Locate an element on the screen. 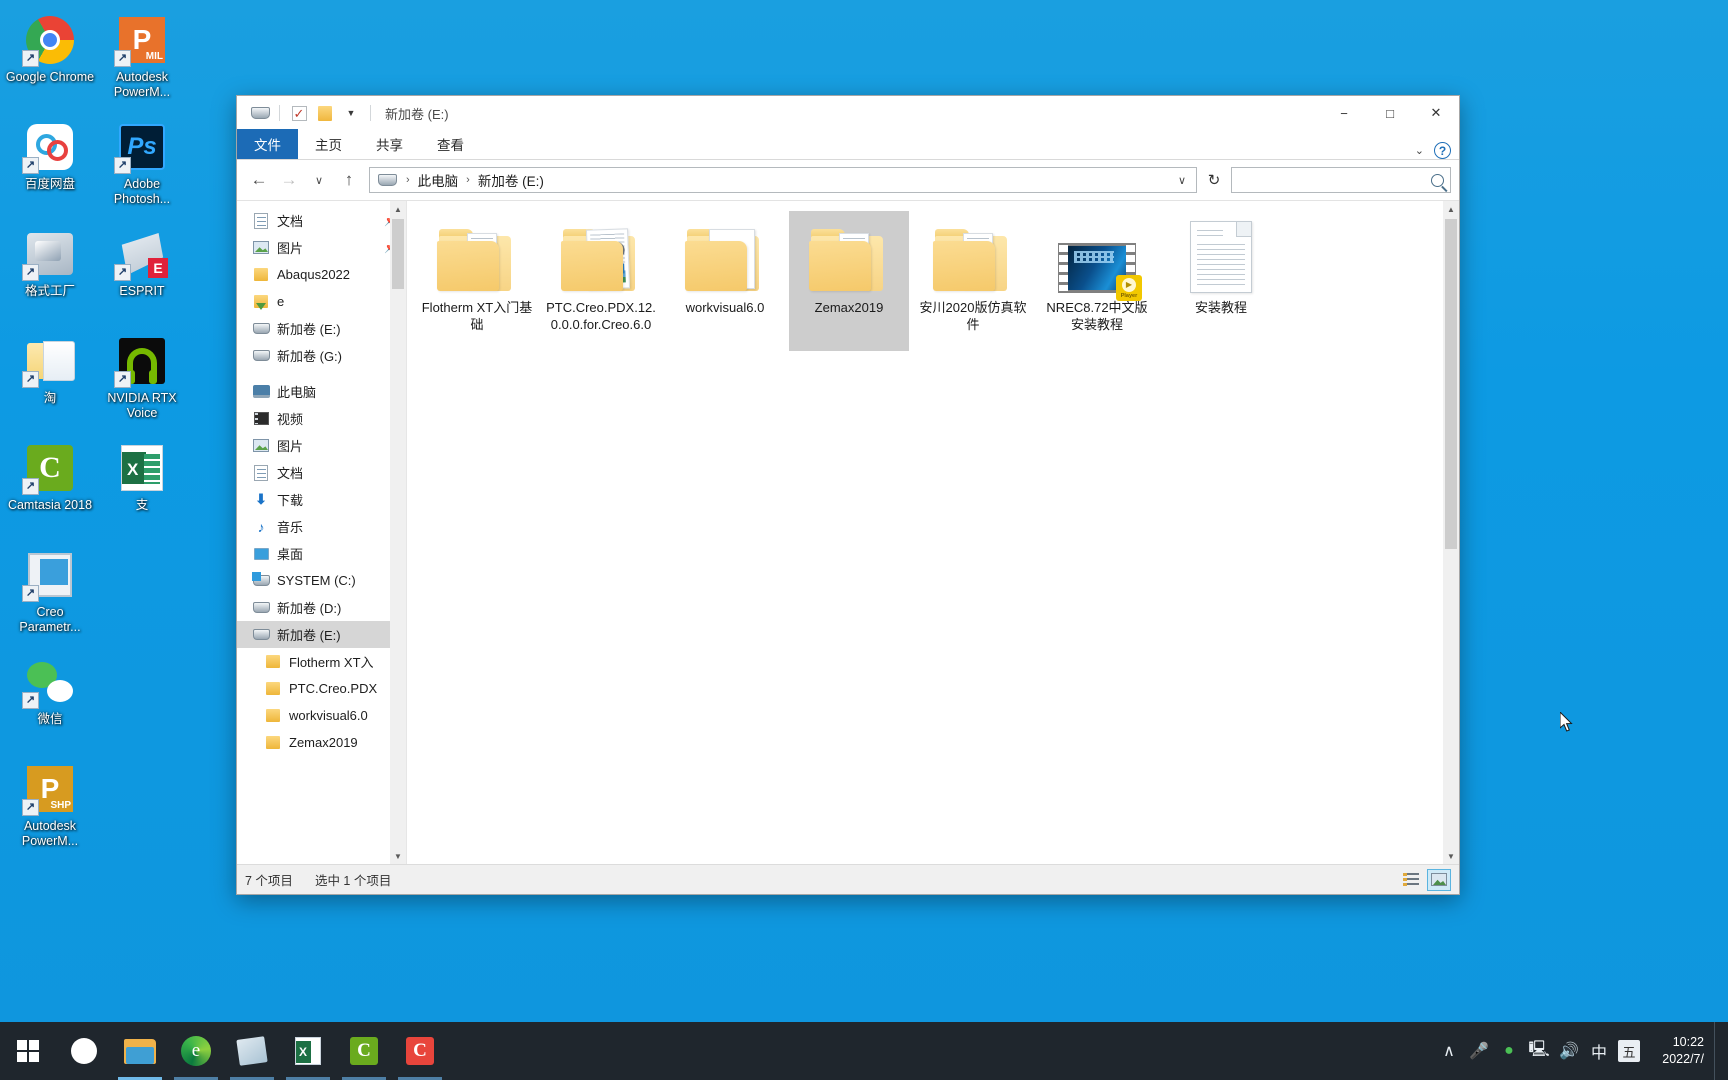 This screenshot has width=1728, height=1080. taskbar-file-explorer is located at coordinates (140, 1051).